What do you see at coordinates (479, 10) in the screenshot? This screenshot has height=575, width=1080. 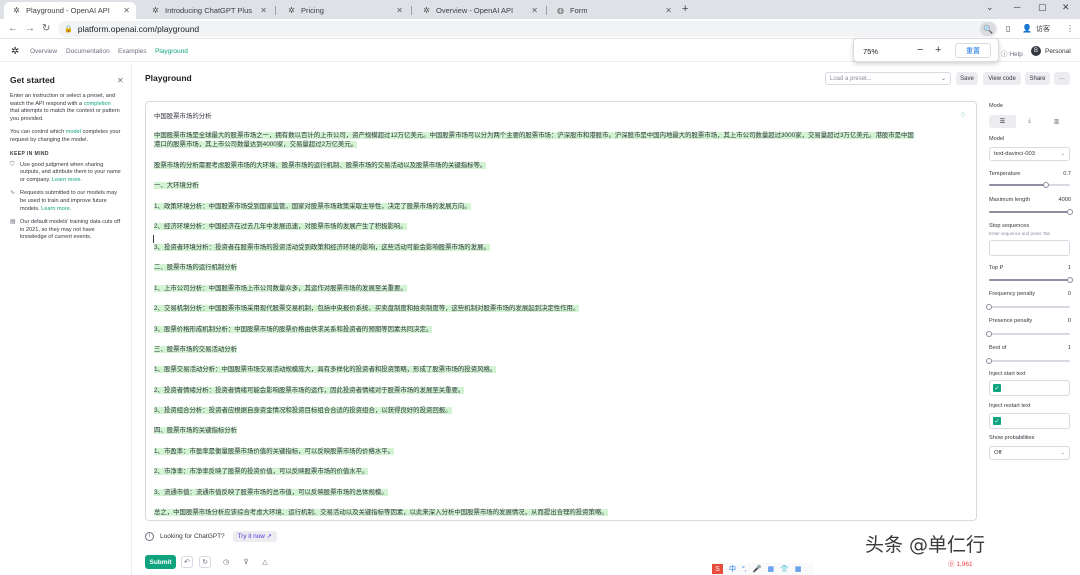 I see `tab-overview: ✲ Overview - OpenAI API ✕` at bounding box center [479, 10].